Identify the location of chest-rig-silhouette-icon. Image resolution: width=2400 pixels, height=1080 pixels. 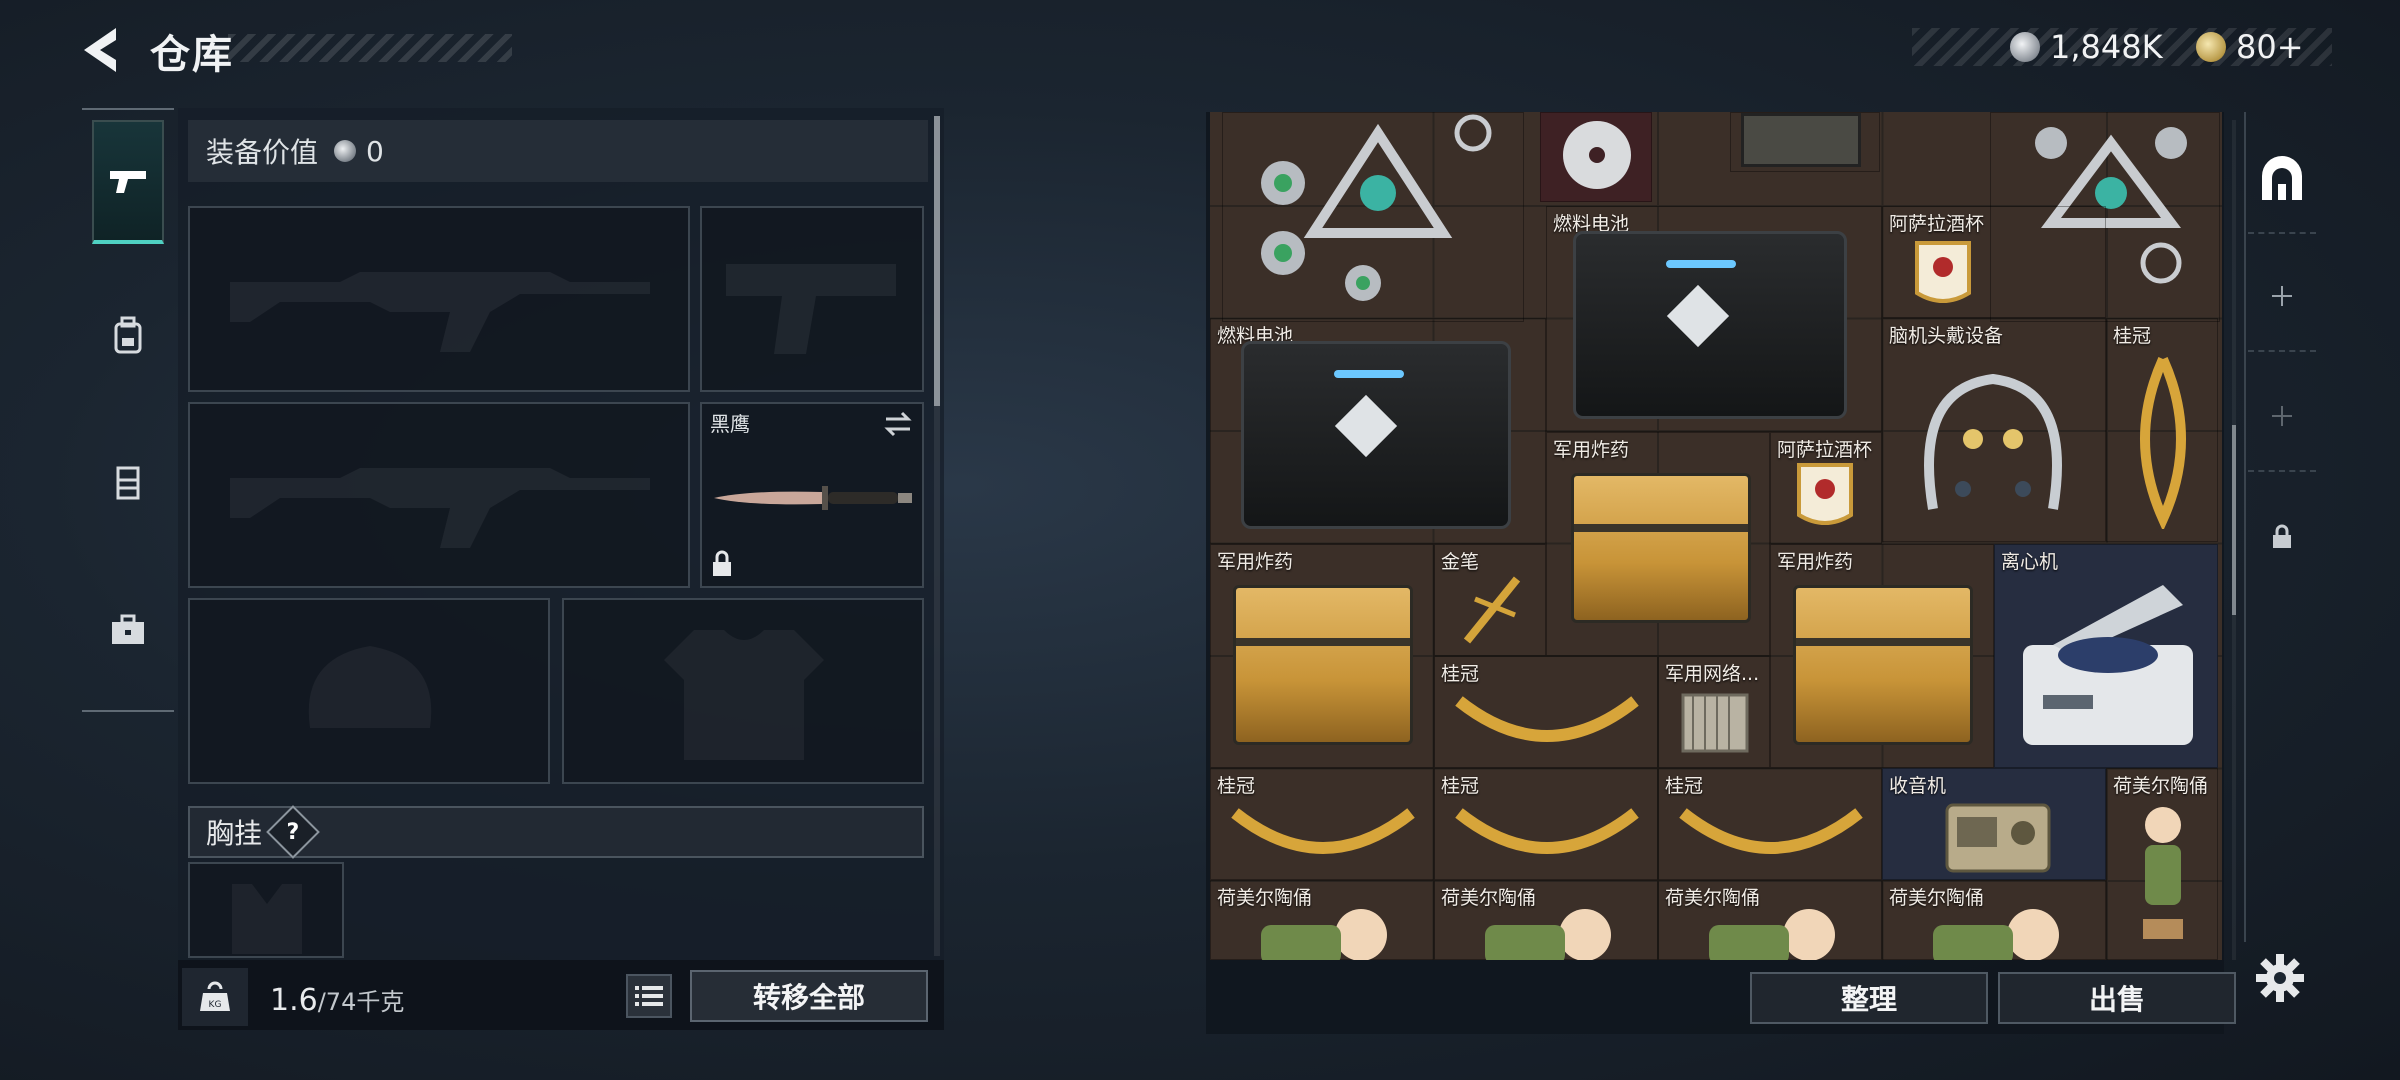
(267, 919).